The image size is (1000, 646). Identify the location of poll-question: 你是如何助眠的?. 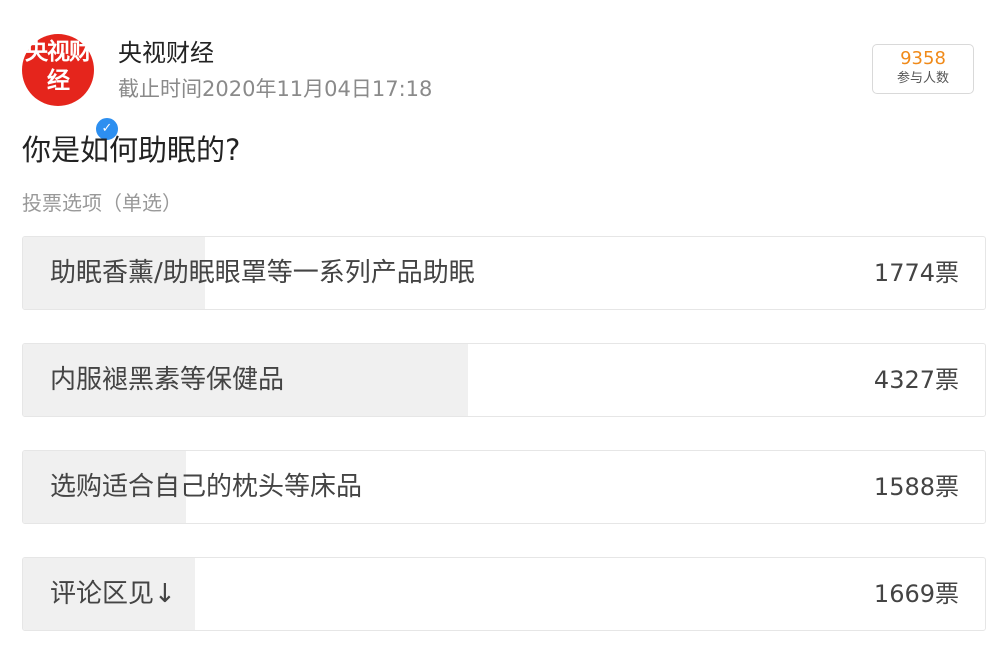
(131, 150).